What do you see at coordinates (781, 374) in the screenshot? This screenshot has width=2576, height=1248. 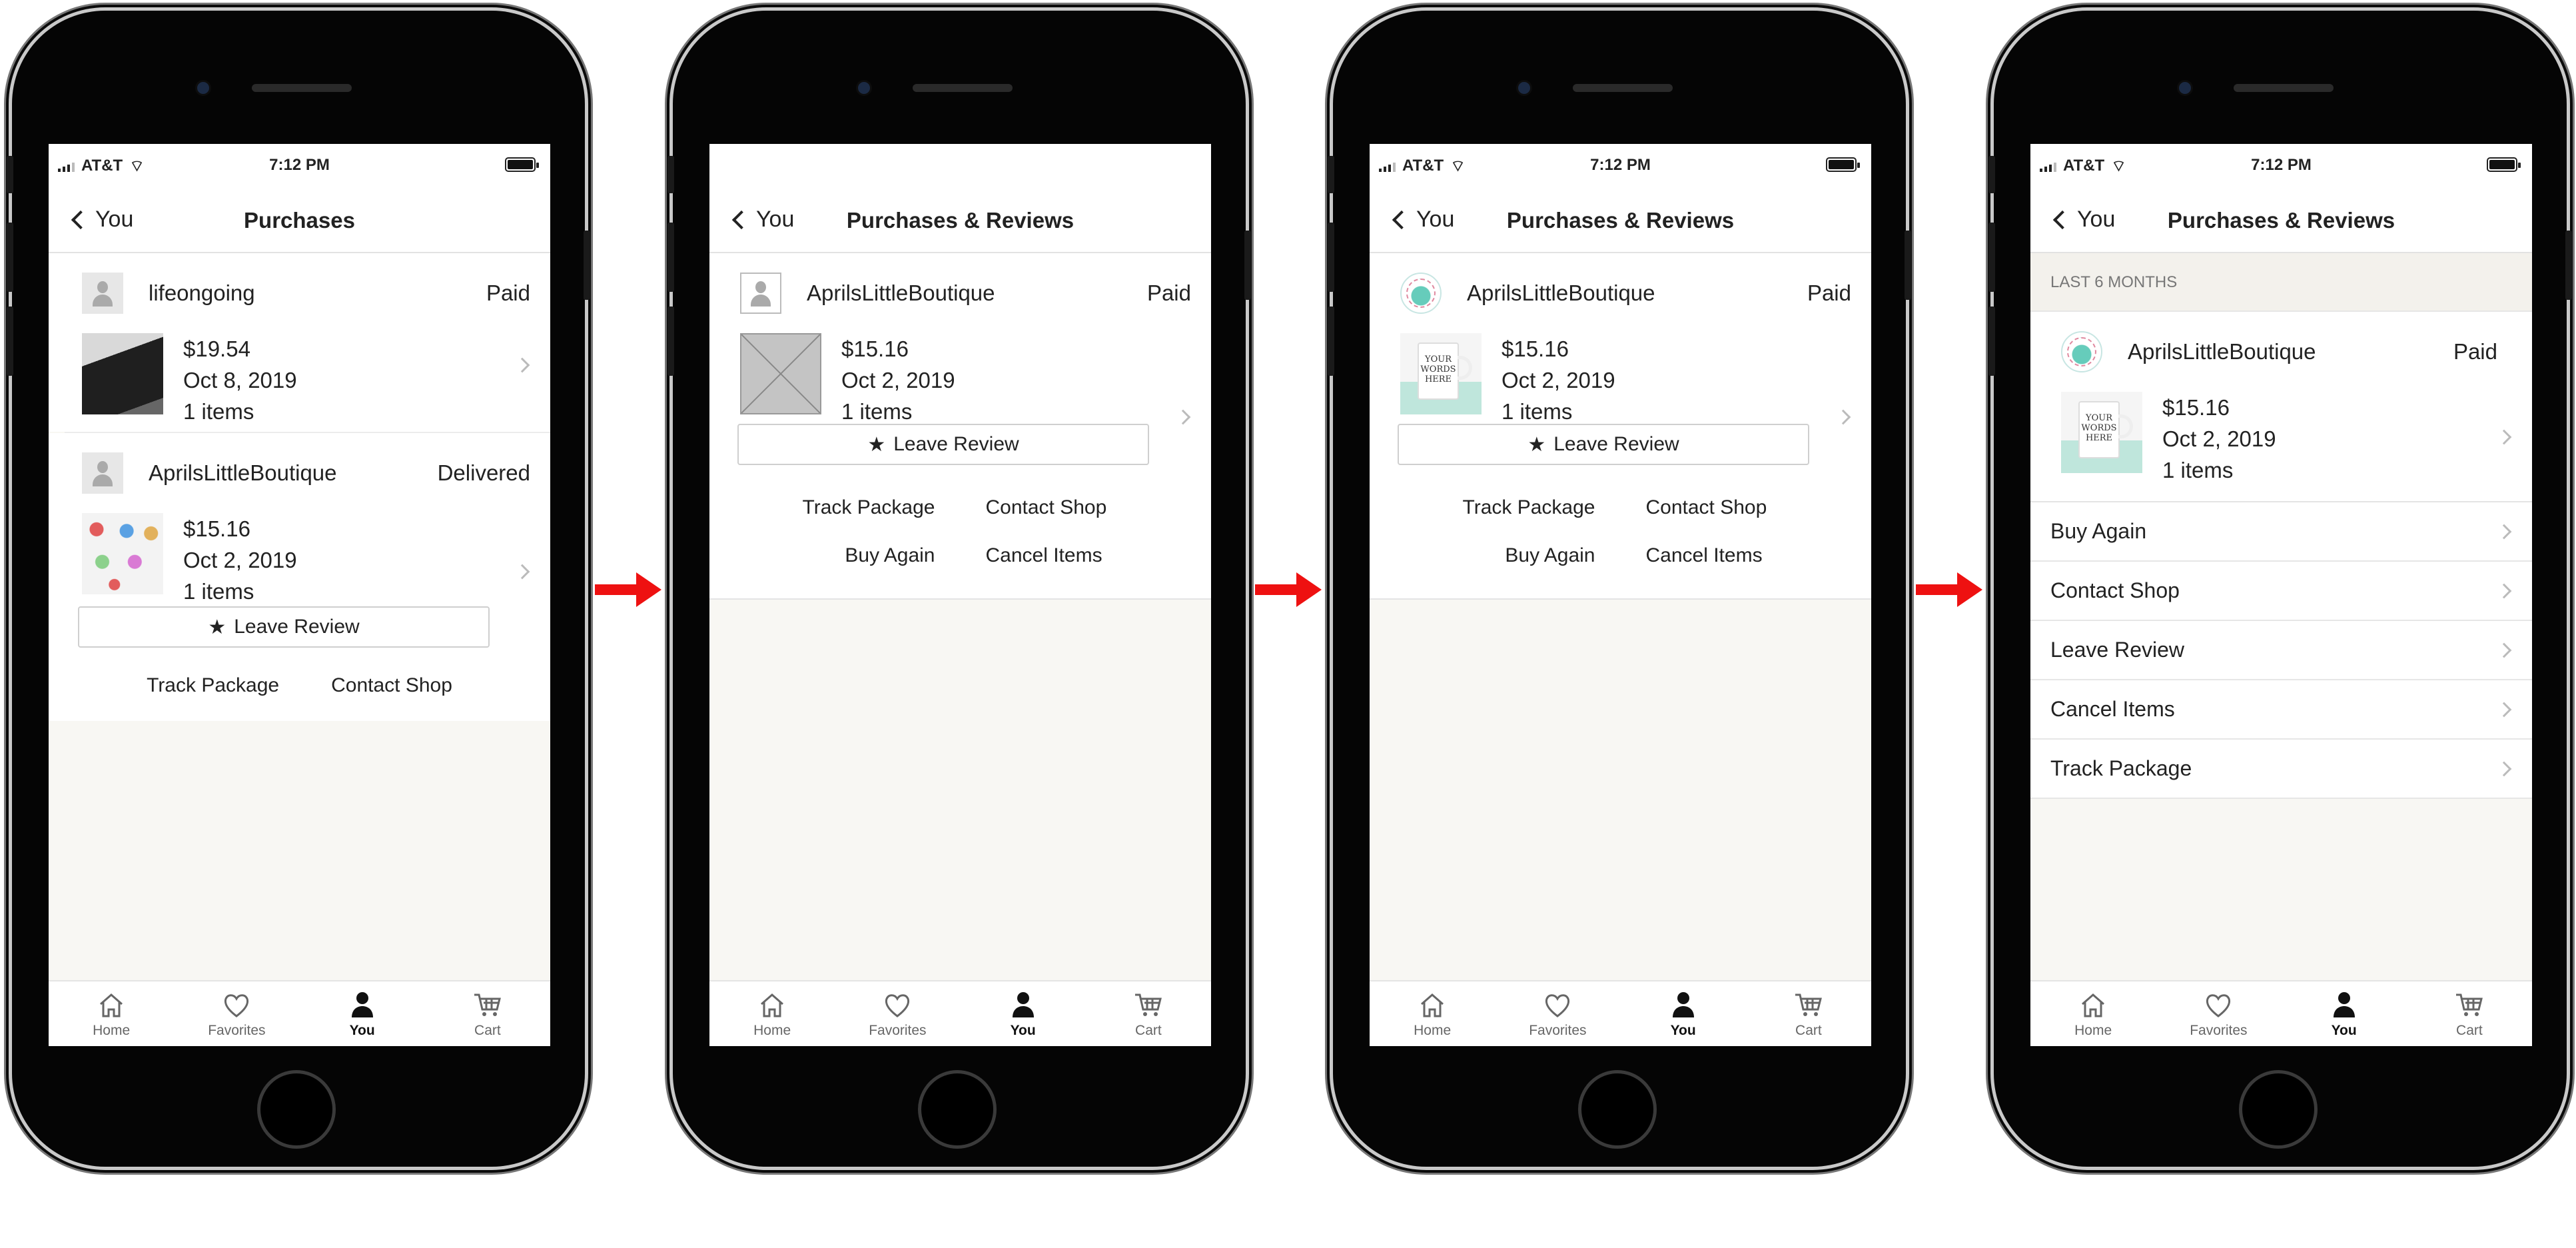 I see `image-placeholder-icon` at bounding box center [781, 374].